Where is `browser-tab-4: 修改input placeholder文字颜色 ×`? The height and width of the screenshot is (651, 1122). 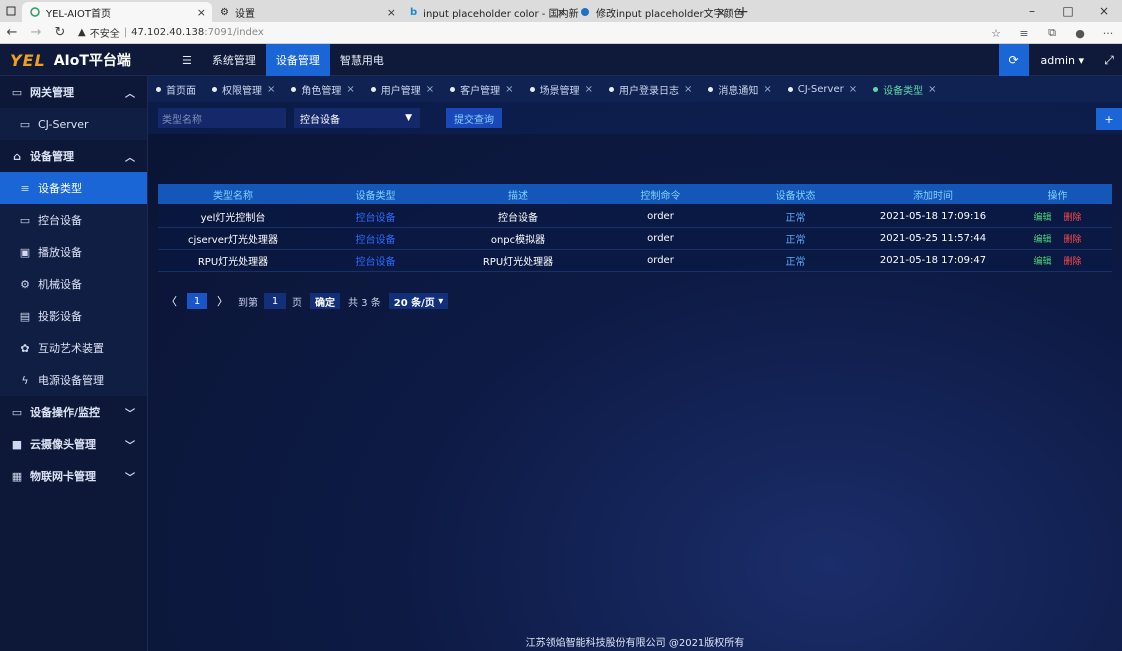 browser-tab-4: 修改input placeholder文字颜色 × is located at coordinates (658, 12).